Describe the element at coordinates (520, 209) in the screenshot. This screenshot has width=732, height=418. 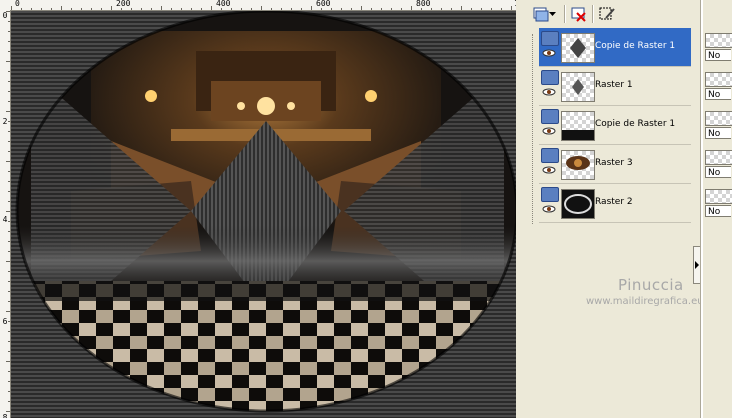
I see `canvas-gap` at that location.